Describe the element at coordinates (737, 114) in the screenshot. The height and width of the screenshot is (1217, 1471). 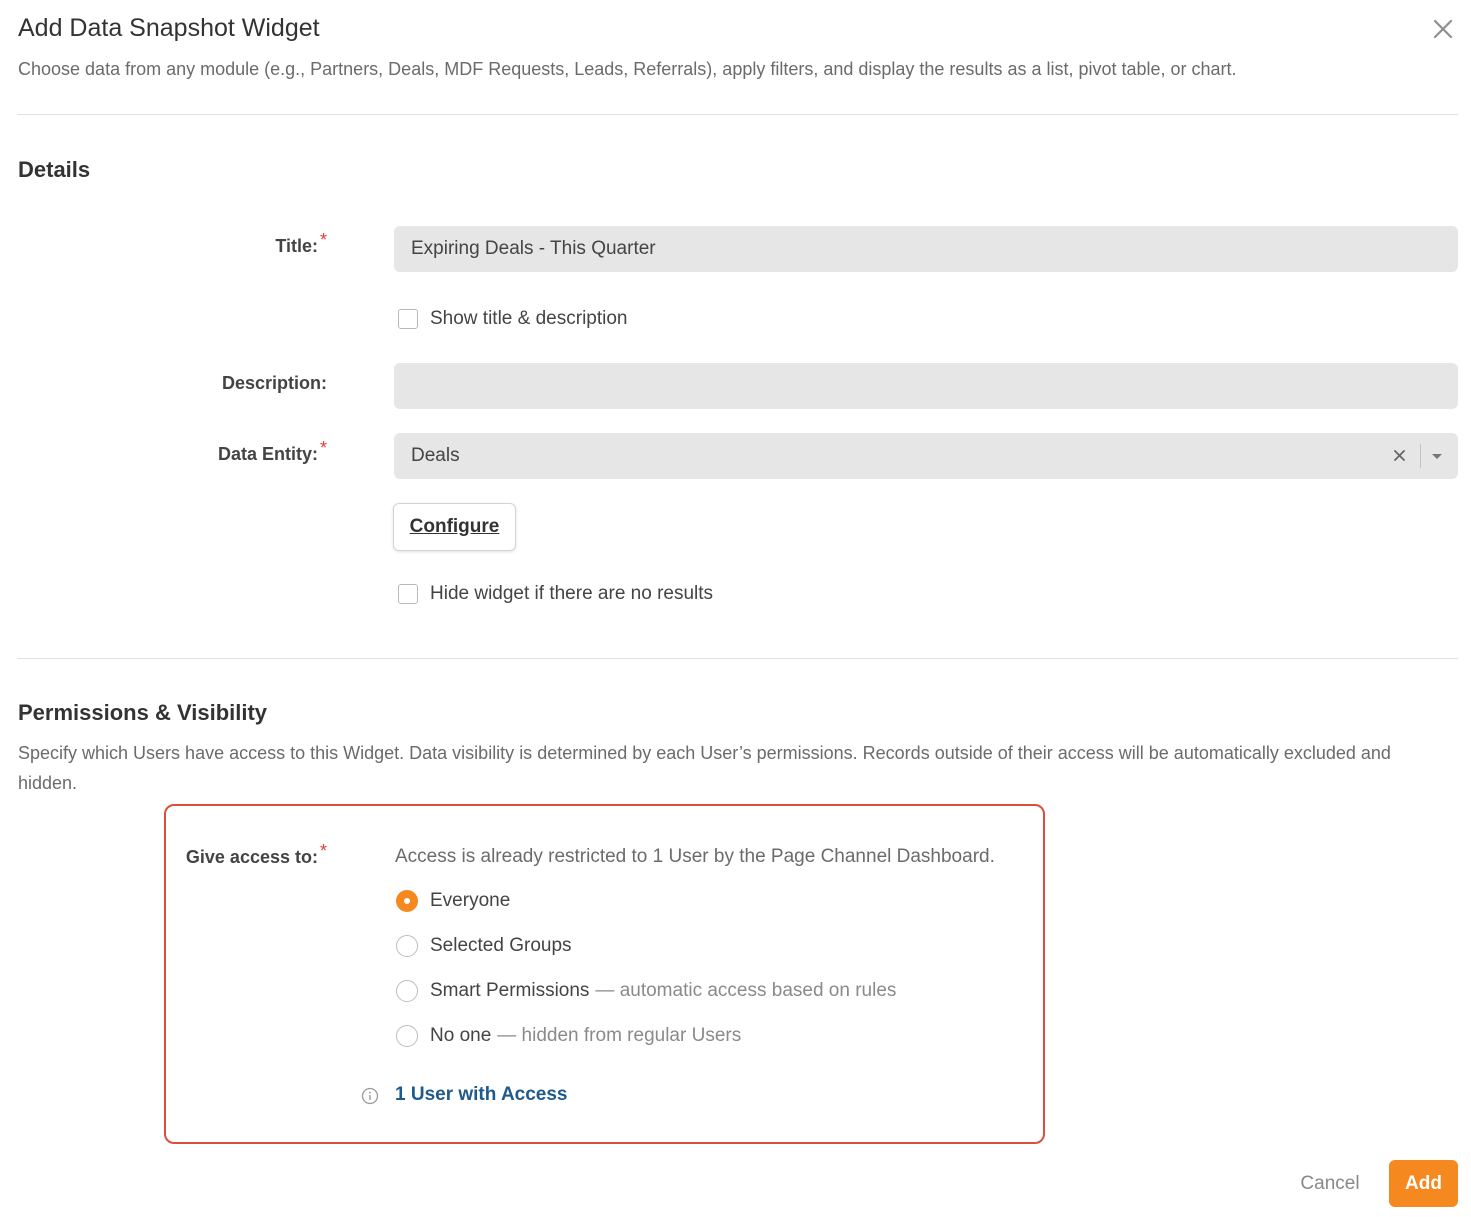
I see `header-divider` at that location.